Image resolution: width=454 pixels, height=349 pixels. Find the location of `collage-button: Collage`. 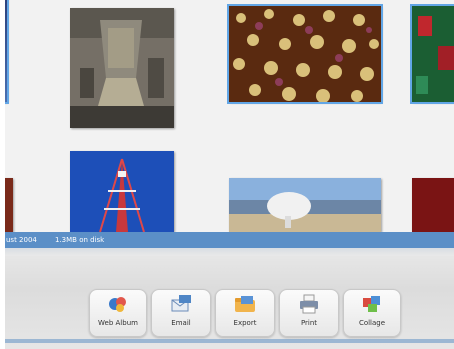

collage-button: Collage is located at coordinates (372, 313).